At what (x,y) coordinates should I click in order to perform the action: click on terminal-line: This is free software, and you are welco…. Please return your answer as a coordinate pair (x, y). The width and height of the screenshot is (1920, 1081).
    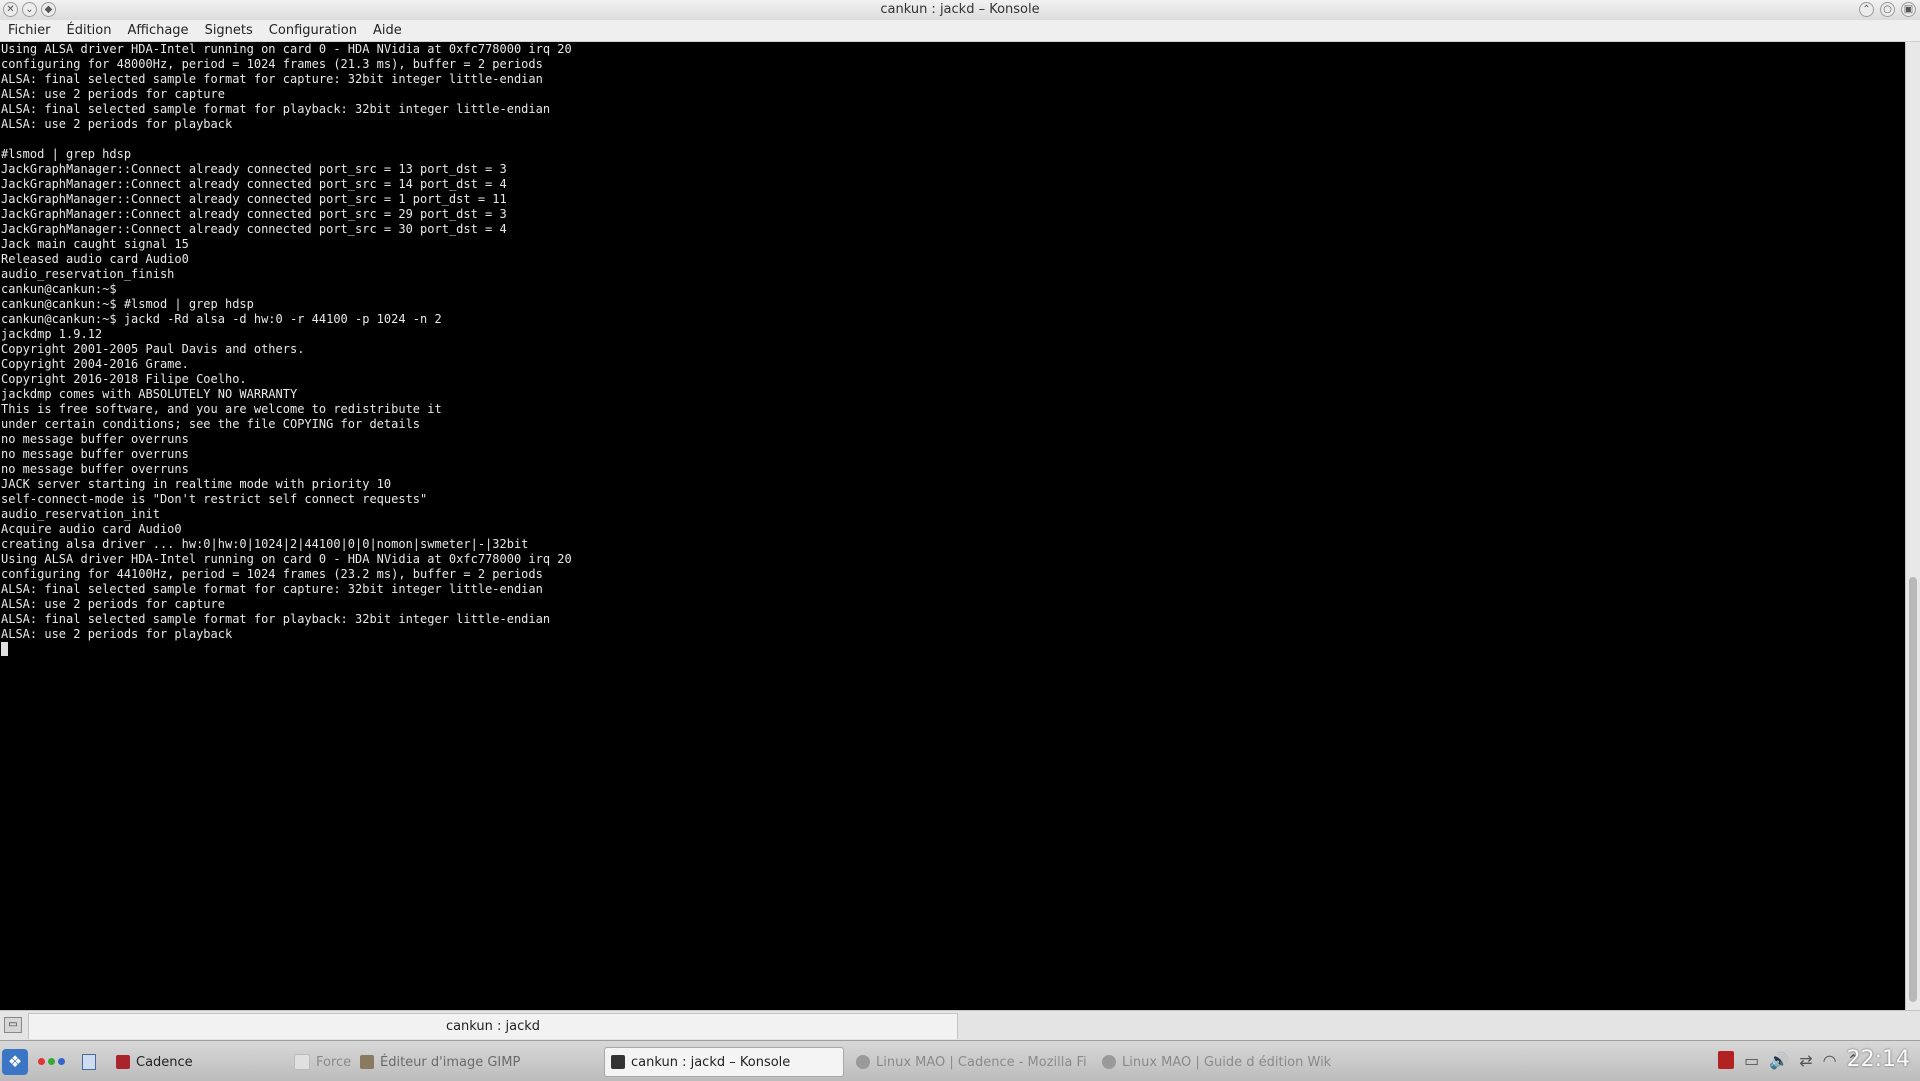
    Looking at the image, I should click on (221, 409).